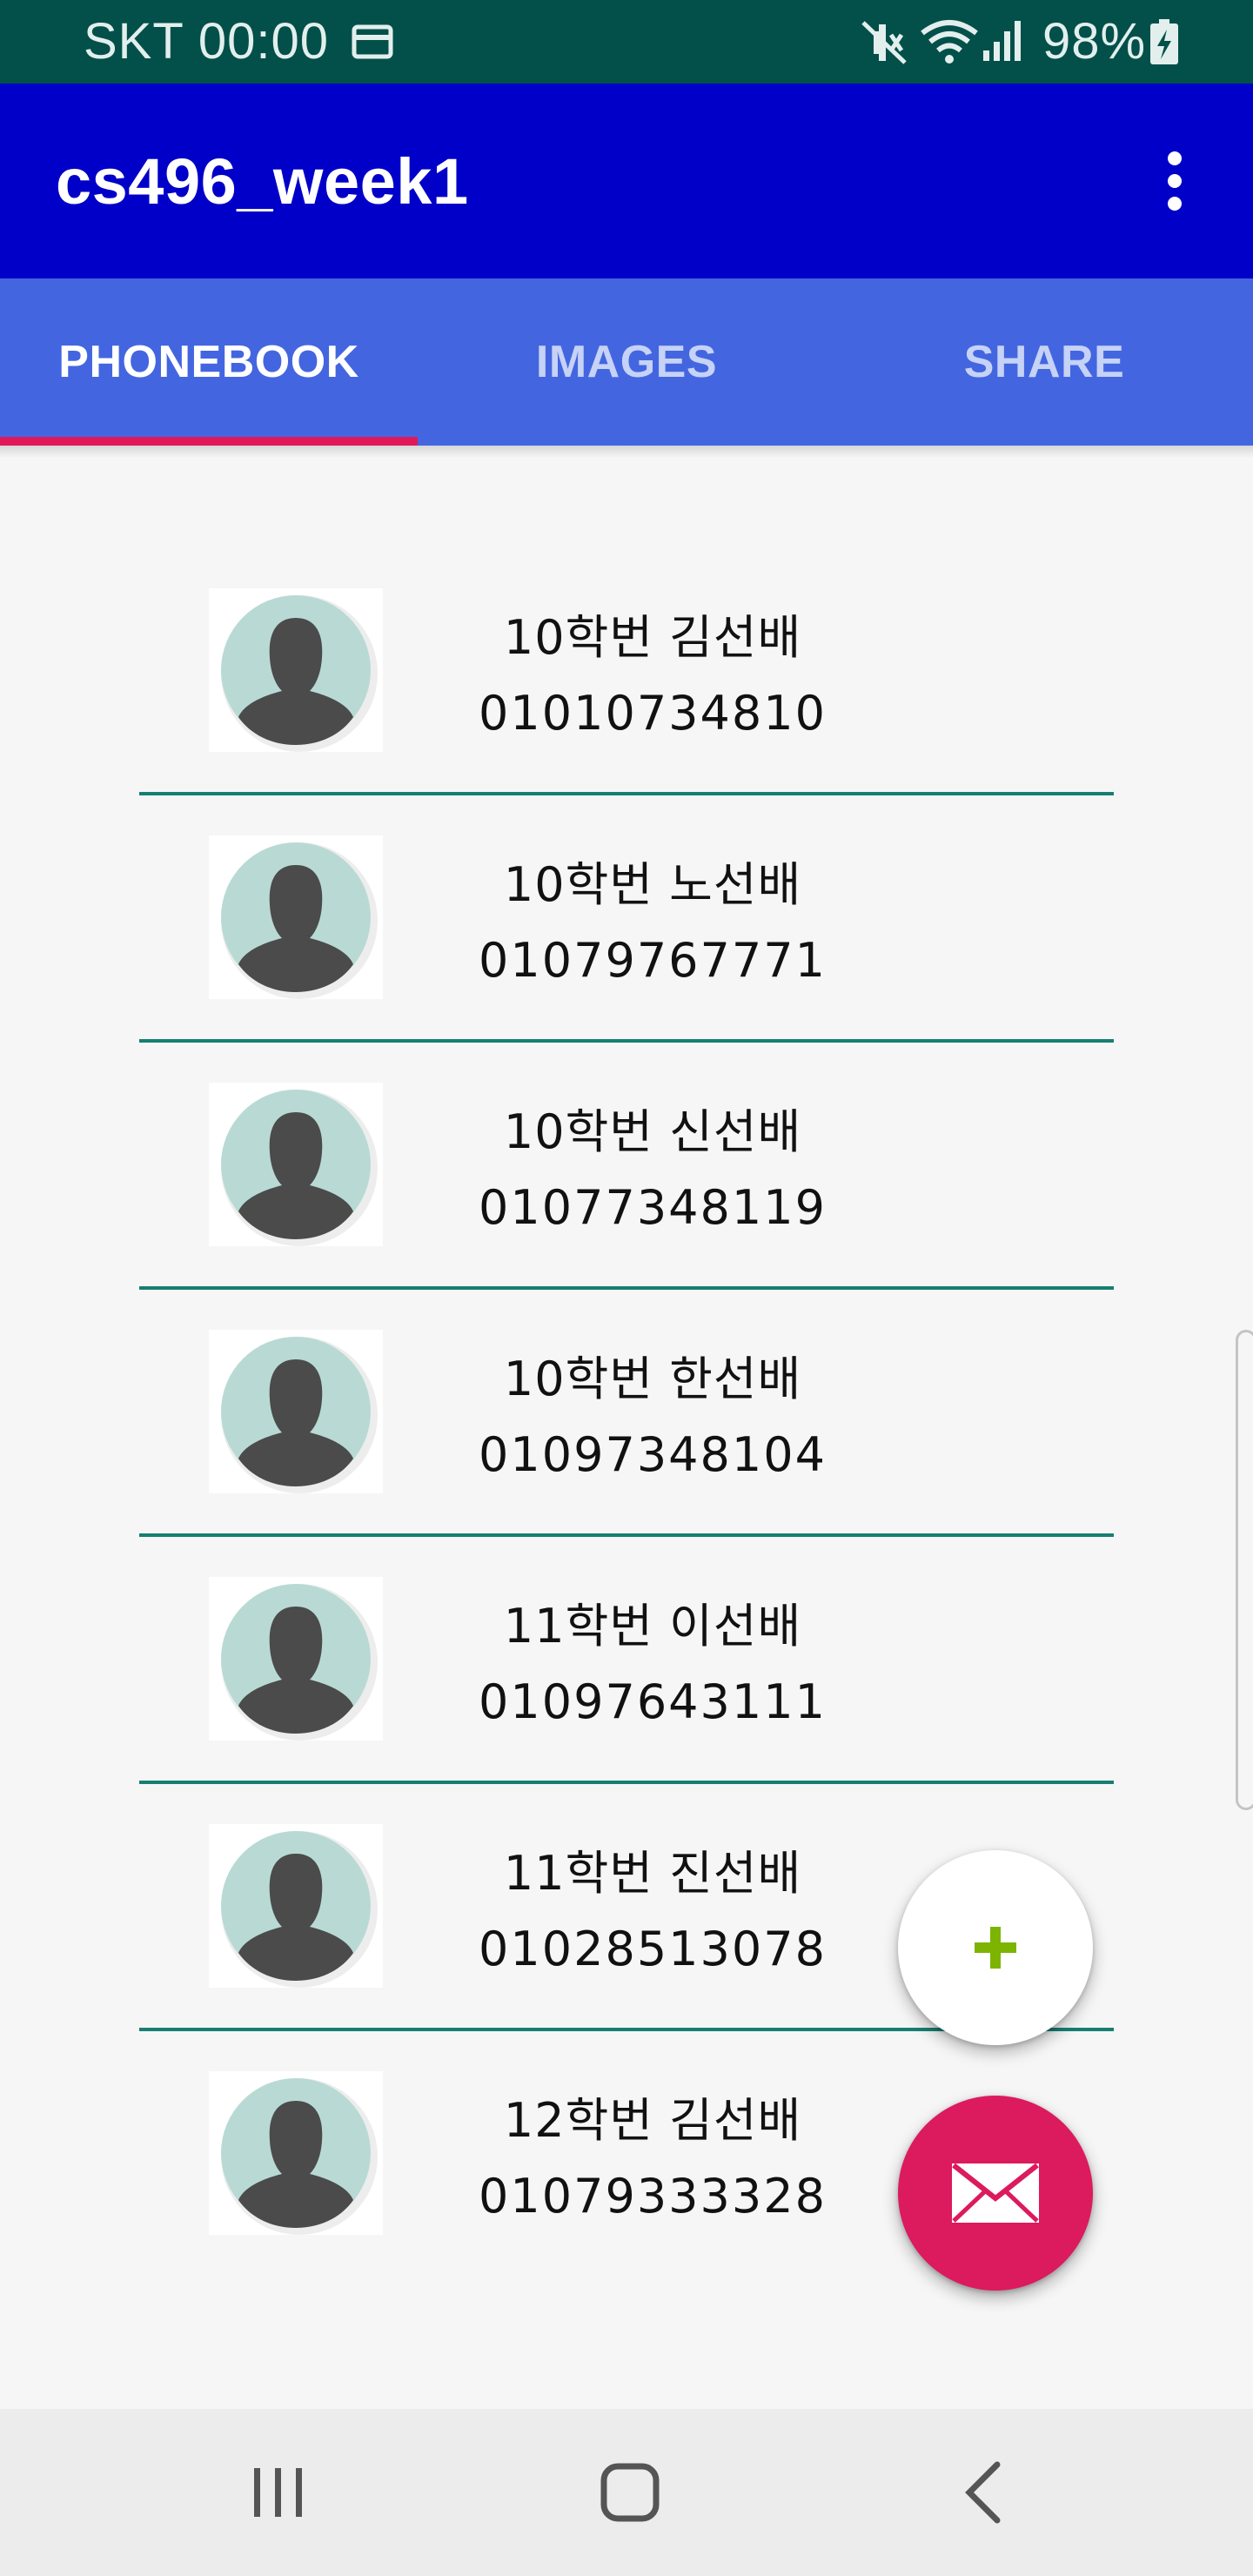 The height and width of the screenshot is (2576, 1253). What do you see at coordinates (209, 441) in the screenshot?
I see `tab-indicator` at bounding box center [209, 441].